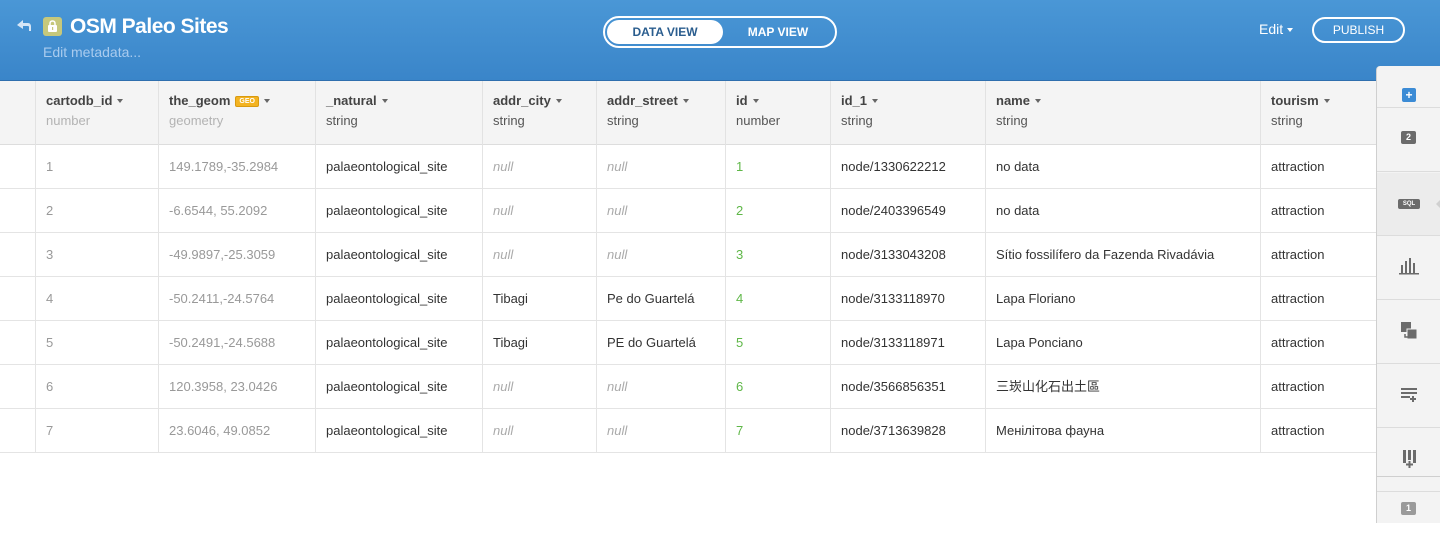  What do you see at coordinates (96, 431) in the screenshot?
I see `cell-cartodb-id: 7` at bounding box center [96, 431].